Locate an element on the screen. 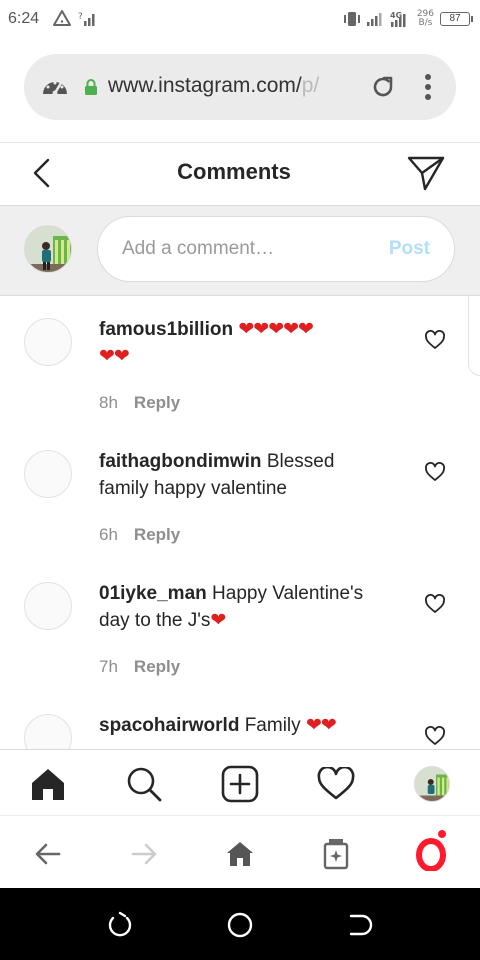 The image size is (480, 960). url-main: www.instagram.com/ is located at coordinates (205, 85).